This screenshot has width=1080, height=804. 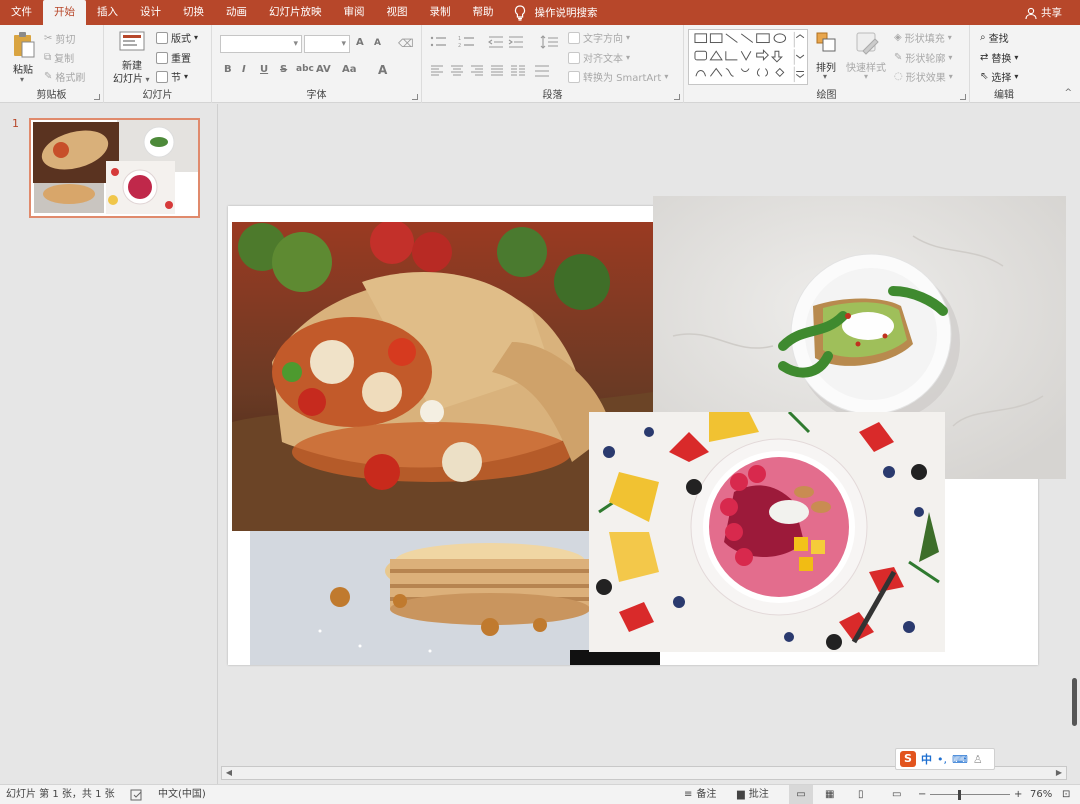 I want to click on zoom-slider-thumb, so click(x=959, y=795).